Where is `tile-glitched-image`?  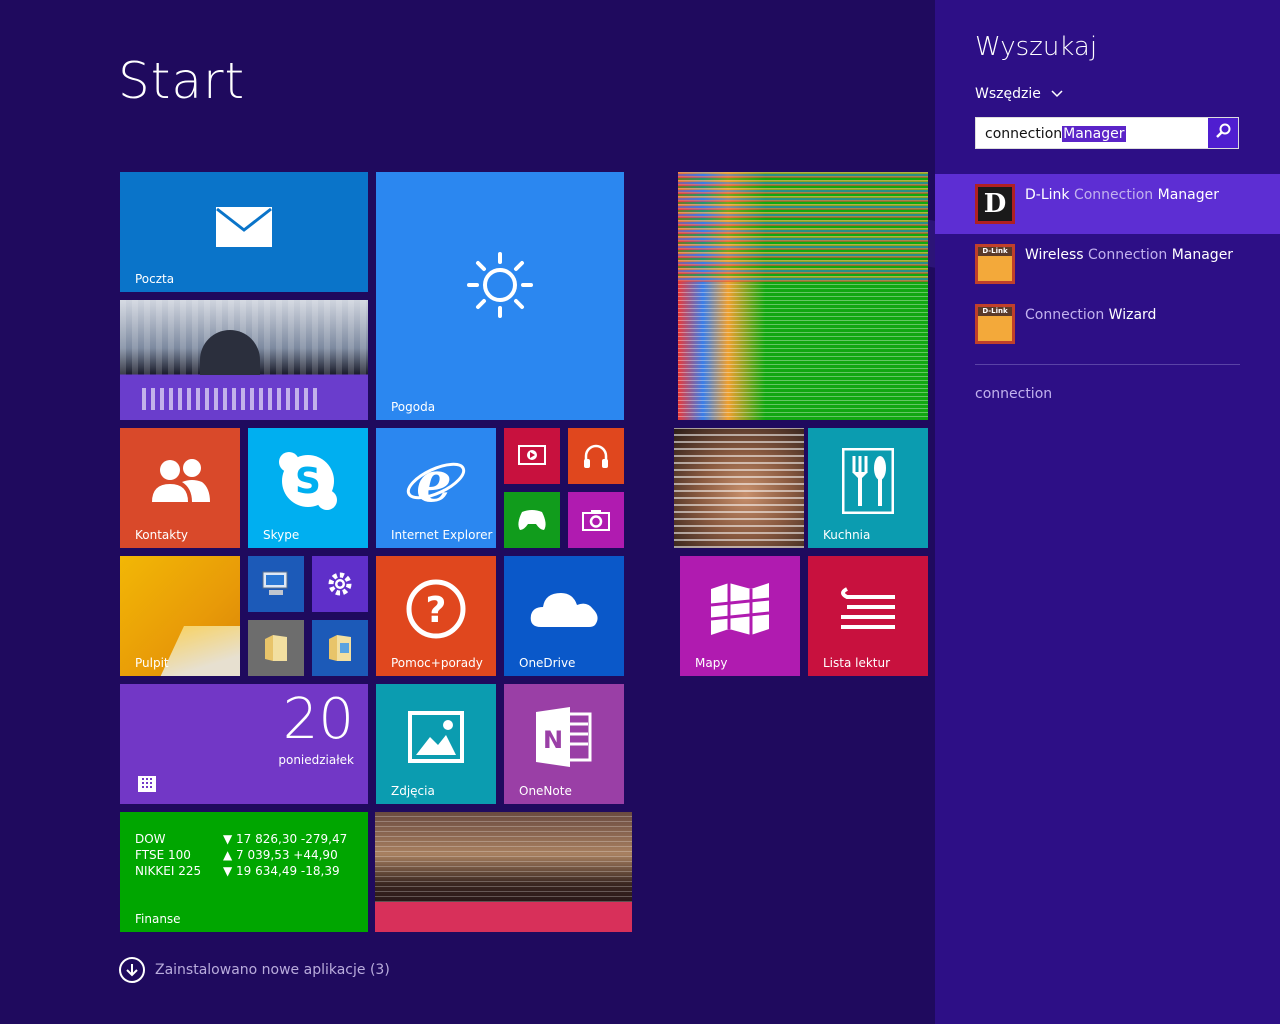 tile-glitched-image is located at coordinates (503, 872).